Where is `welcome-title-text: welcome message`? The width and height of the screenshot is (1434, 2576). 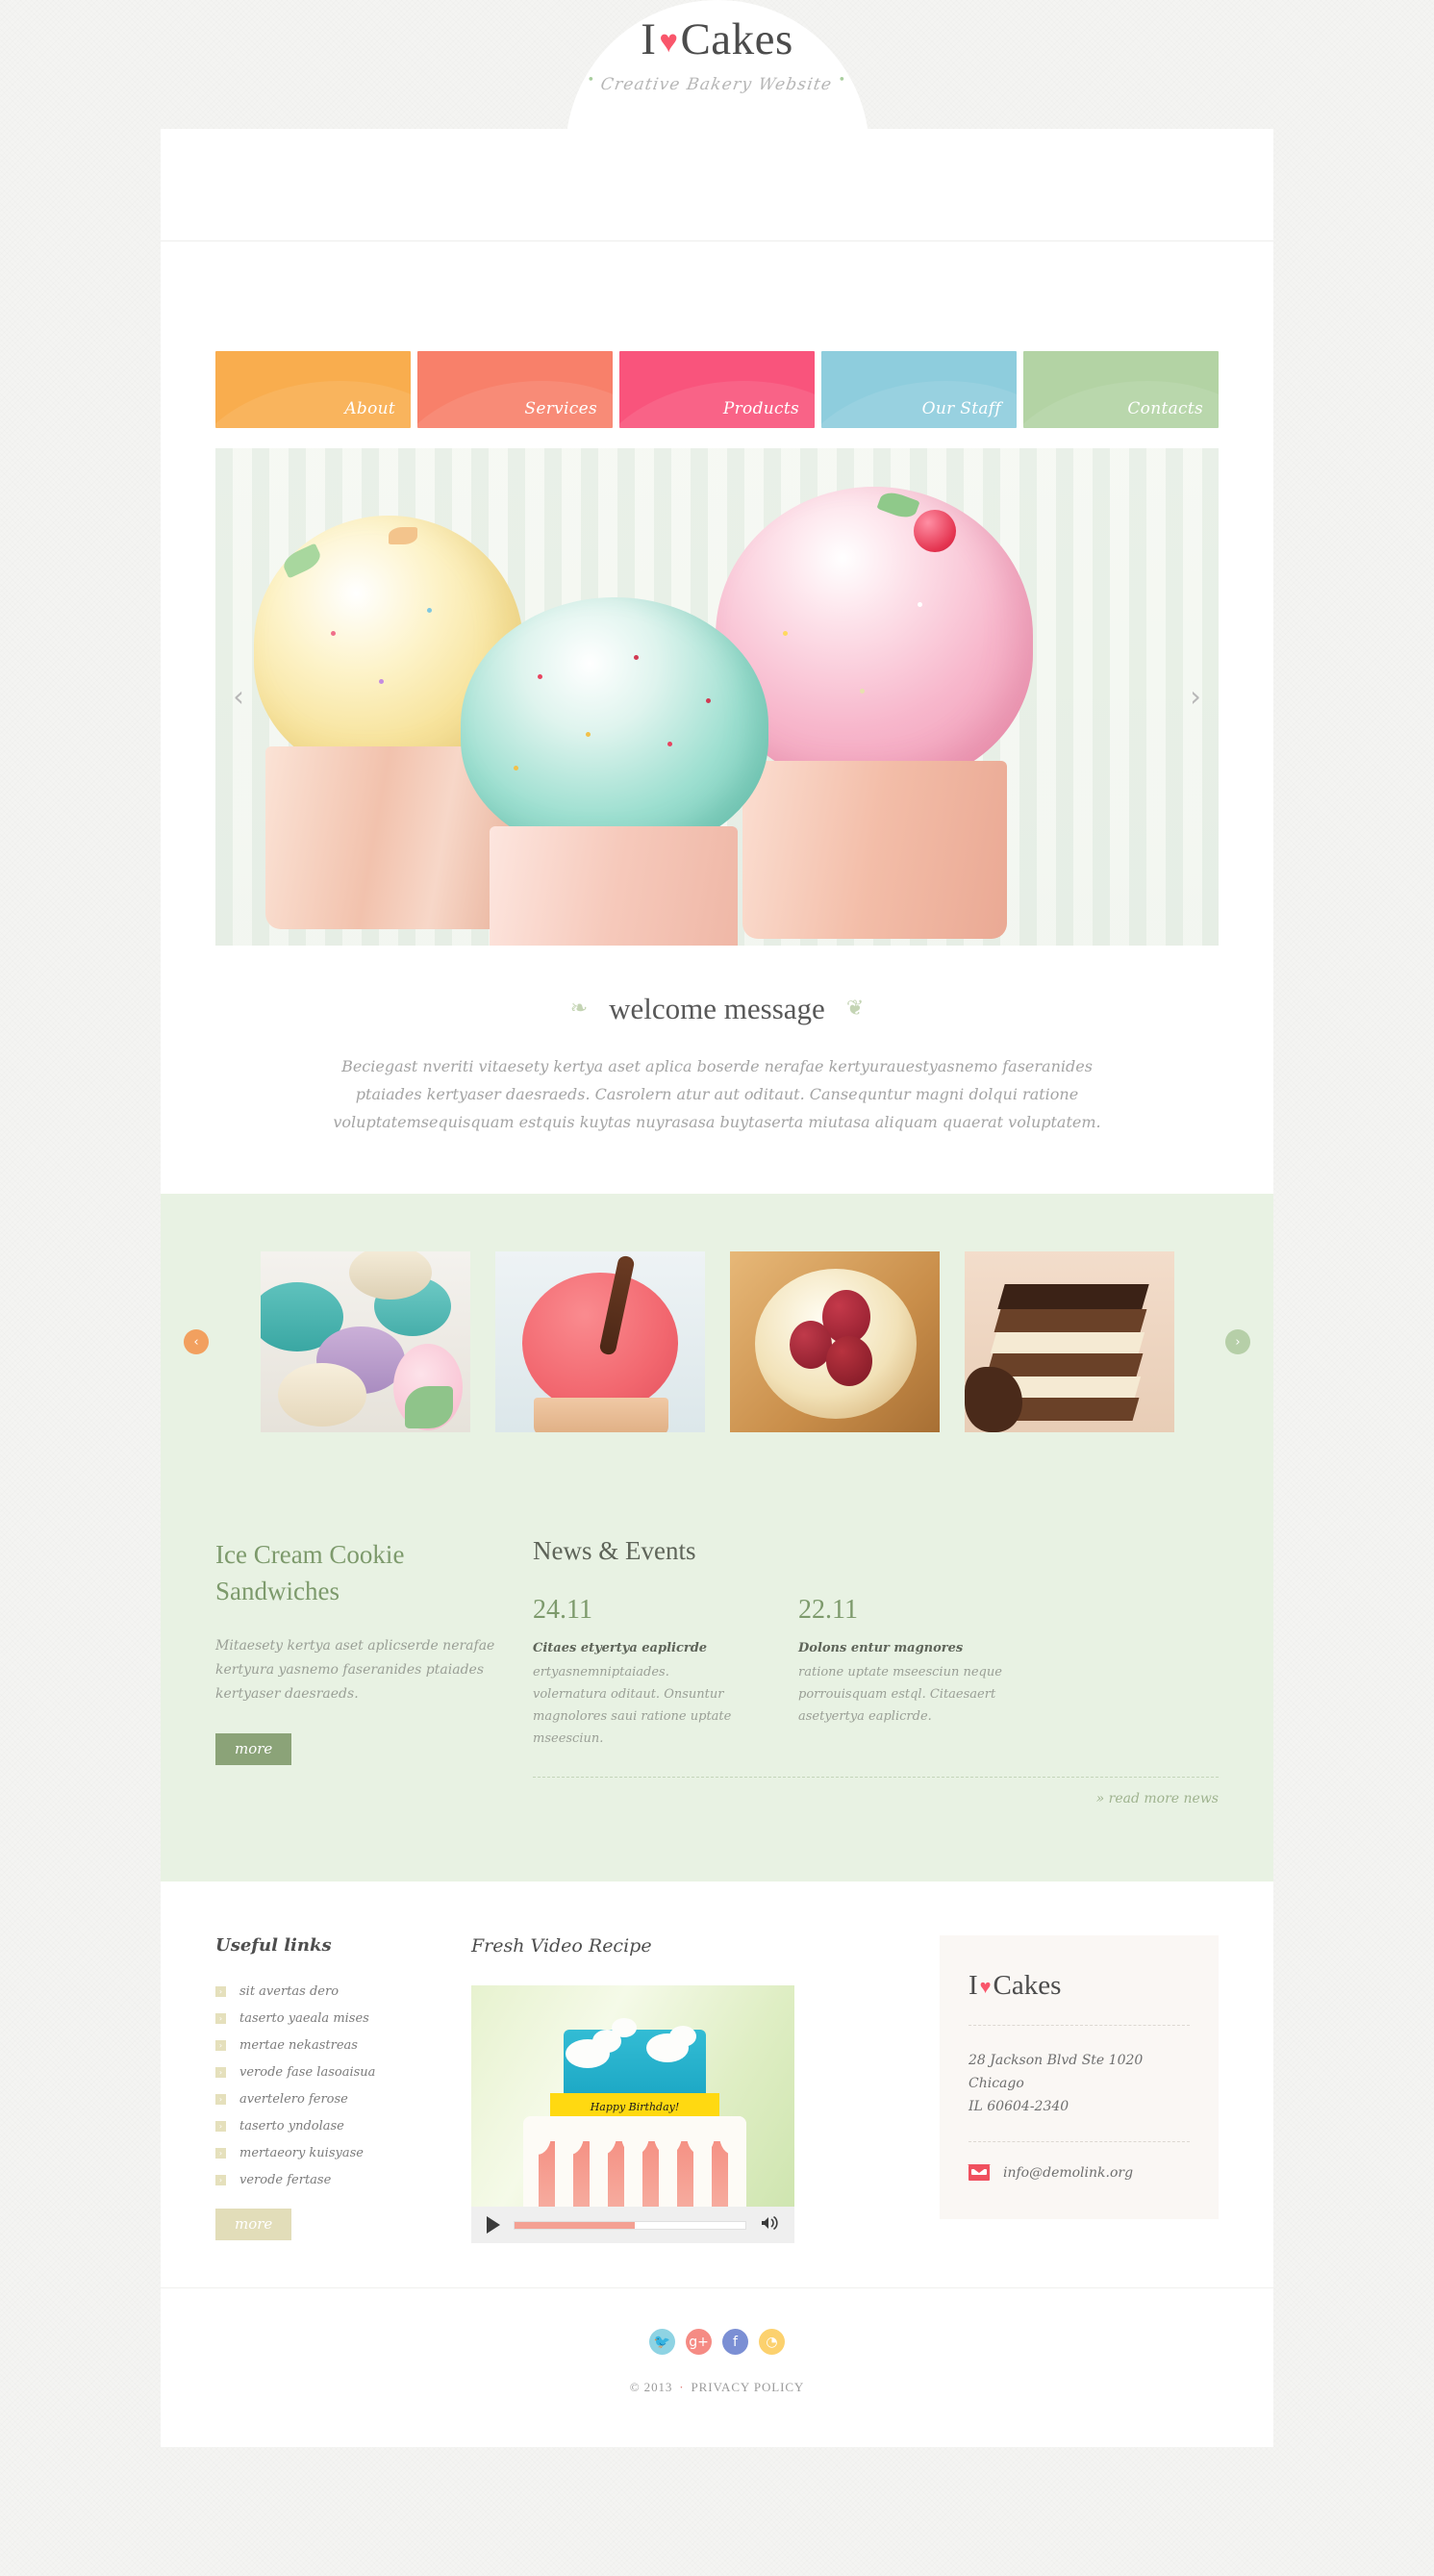
welcome-title-text: welcome message is located at coordinates (717, 1009).